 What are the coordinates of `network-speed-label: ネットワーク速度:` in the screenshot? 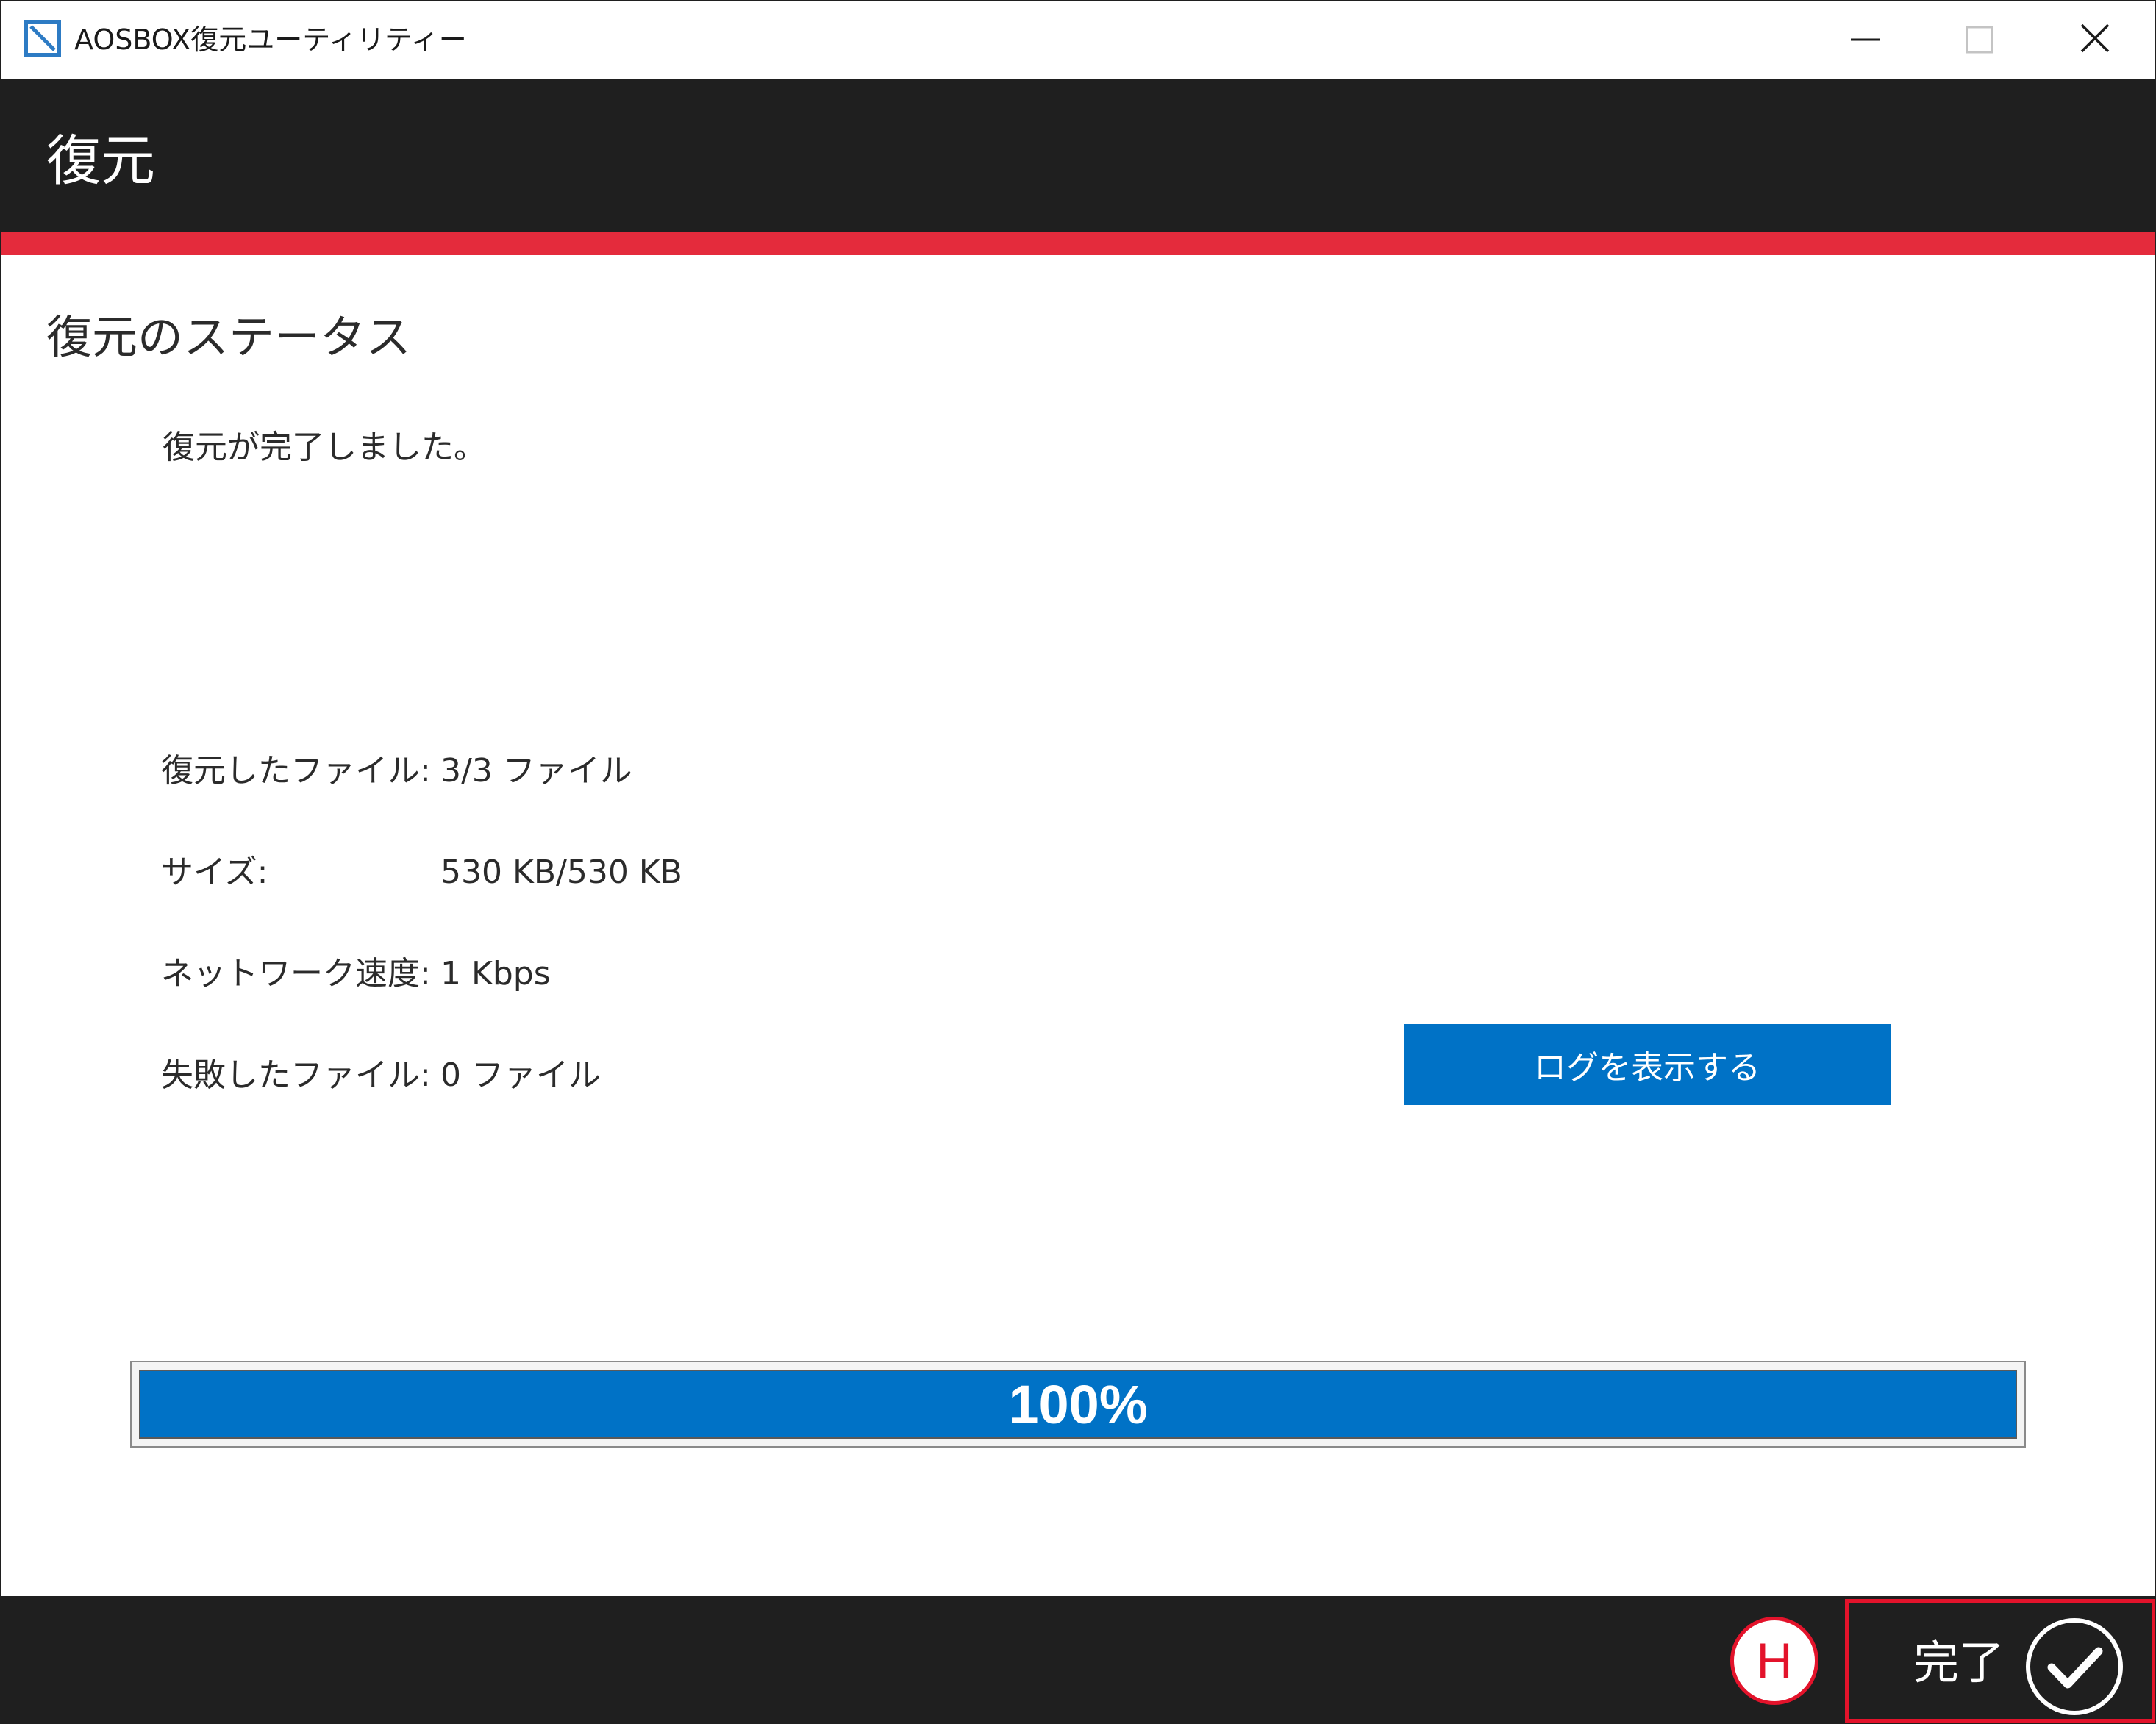 It's located at (296, 973).